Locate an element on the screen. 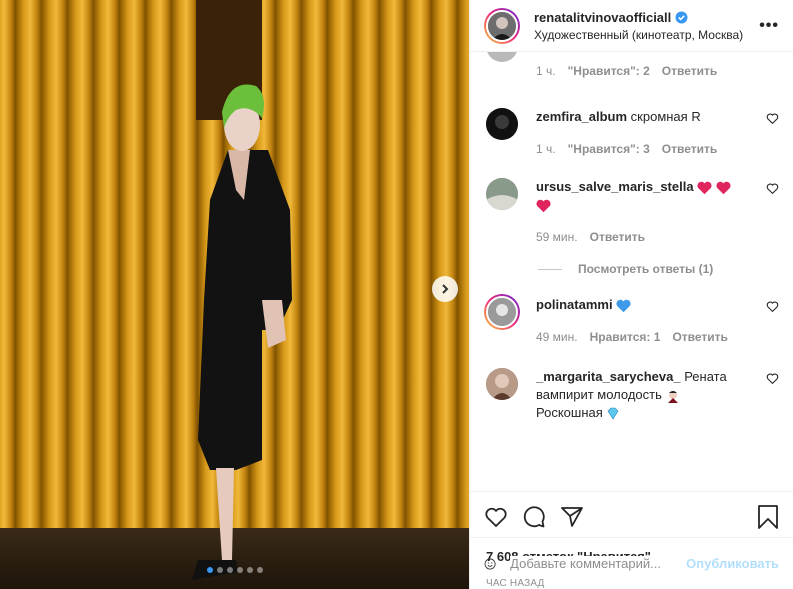 The image size is (793, 589). comment-likes: "Нравится": 2 is located at coordinates (609, 71).